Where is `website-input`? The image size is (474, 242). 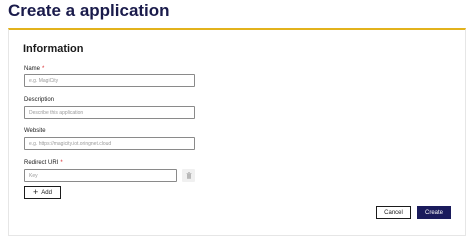 website-input is located at coordinates (109, 143).